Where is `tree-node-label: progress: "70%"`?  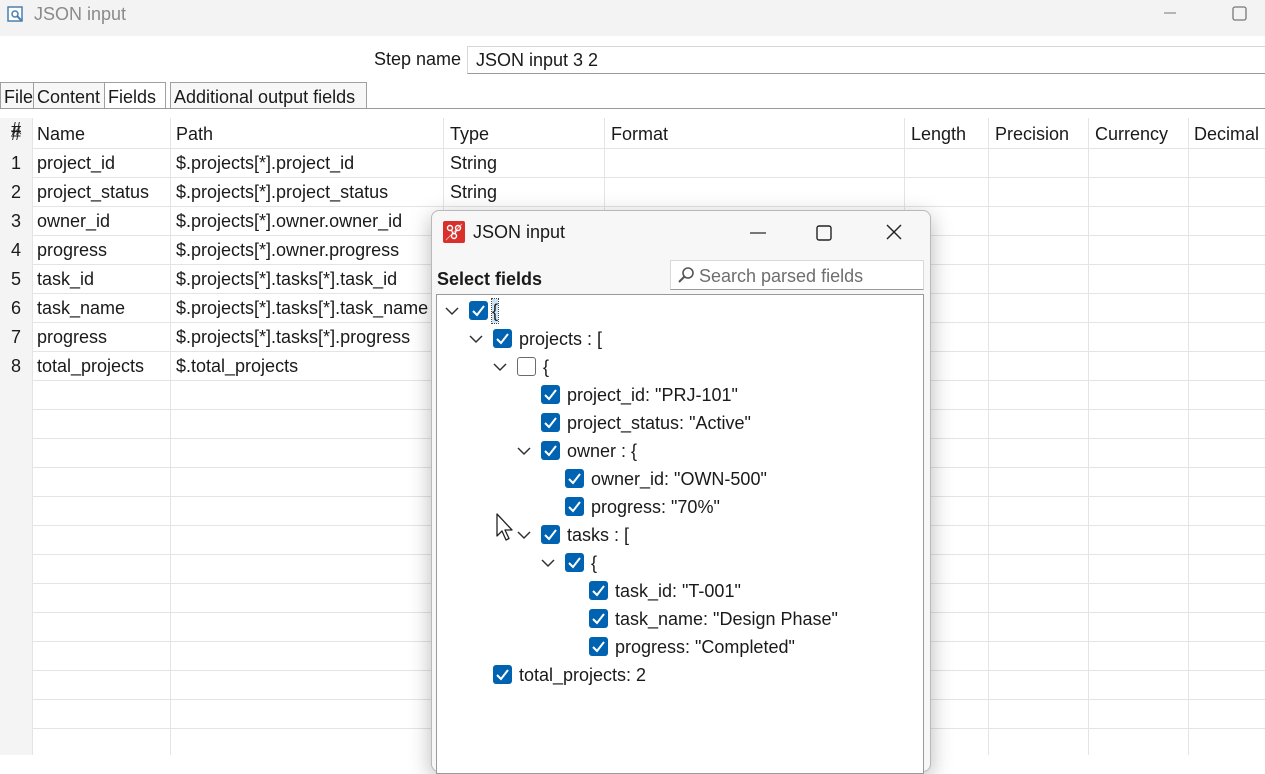
tree-node-label: progress: "70%" is located at coordinates (655, 507).